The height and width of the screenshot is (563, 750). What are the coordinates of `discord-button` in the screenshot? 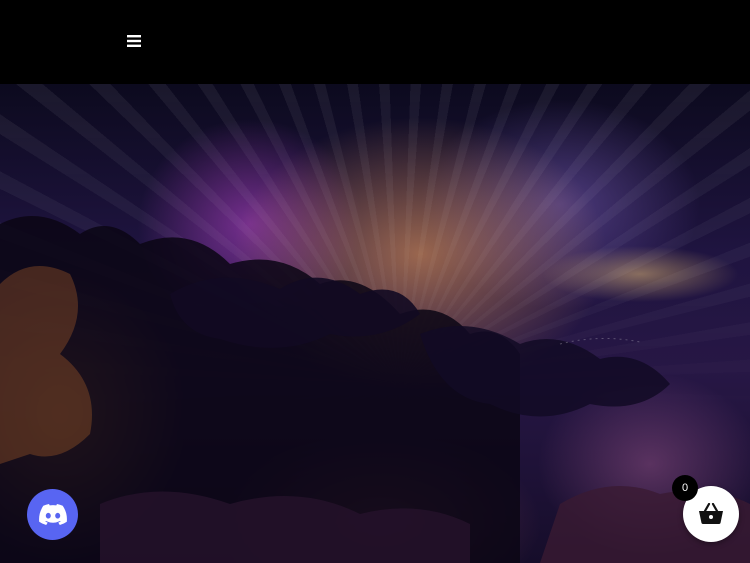 It's located at (52, 514).